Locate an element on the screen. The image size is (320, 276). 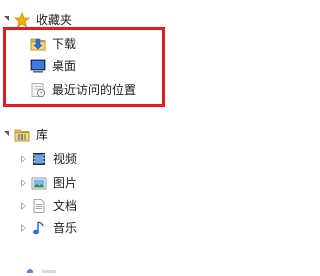
libraries-item-documents: 文档 is located at coordinates (48, 206).